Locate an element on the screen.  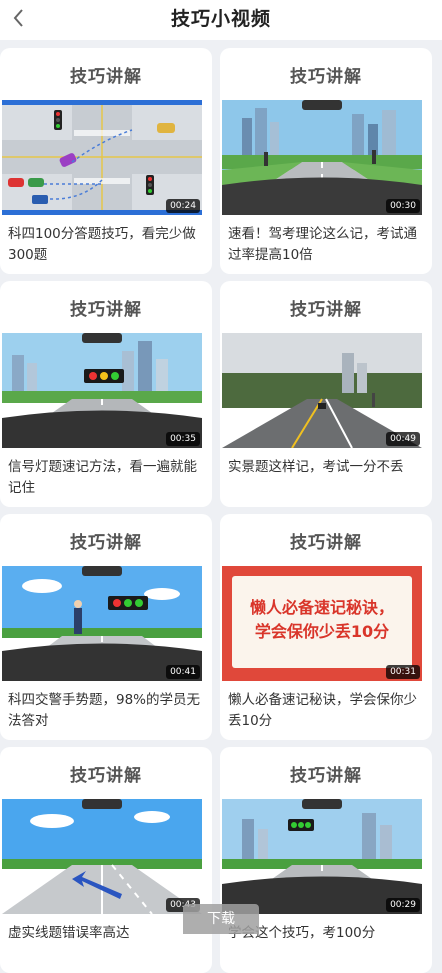
download-button: 下载 is located at coordinates (221, 919).